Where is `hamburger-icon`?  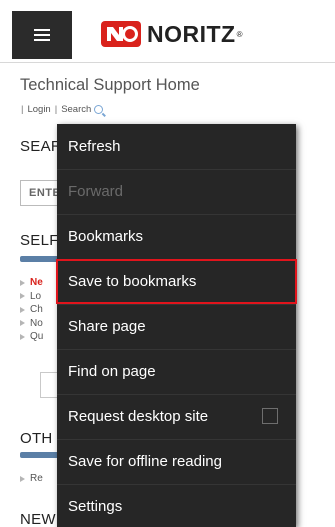
hamburger-icon is located at coordinates (42, 35).